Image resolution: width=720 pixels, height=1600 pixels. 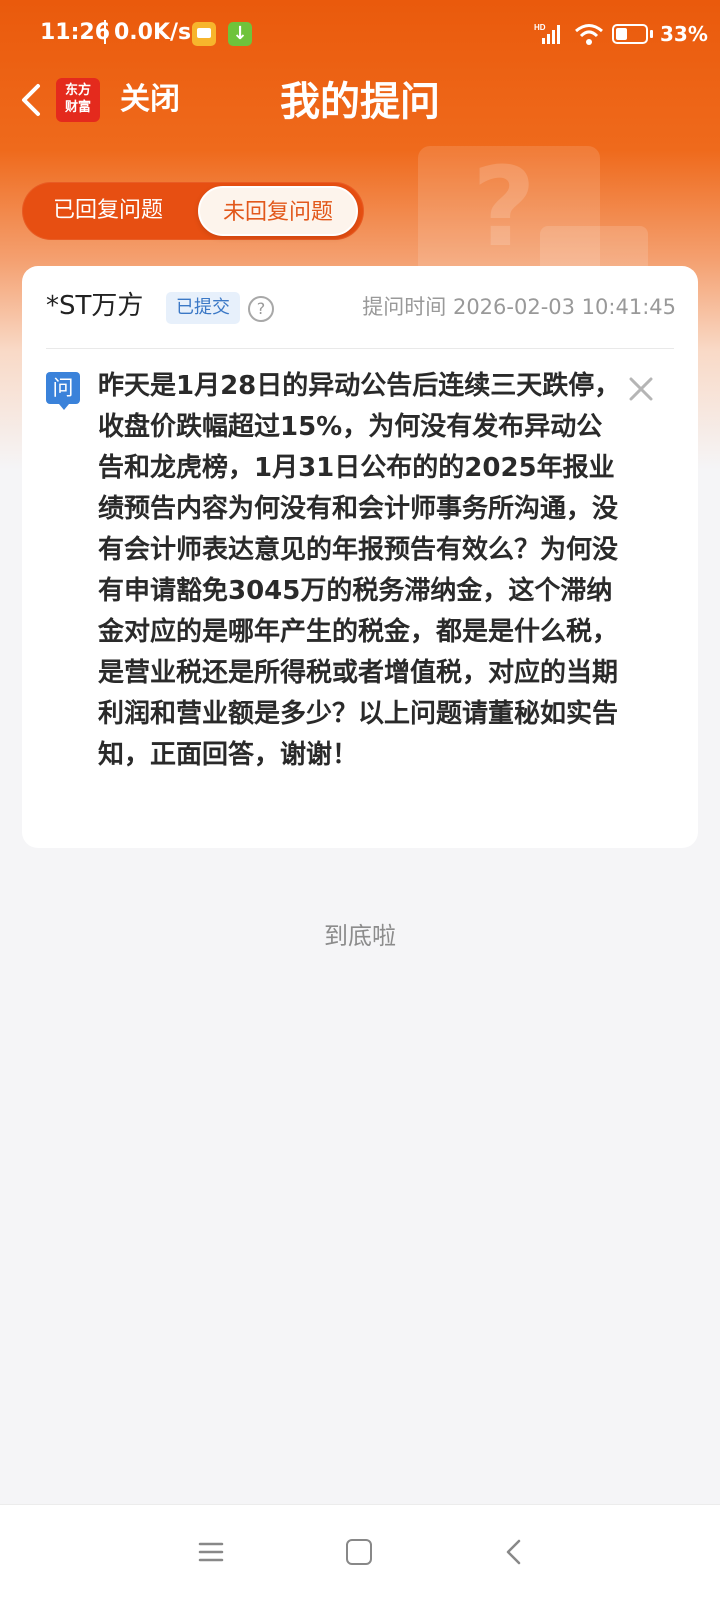 I want to click on status-time: 11:26, so click(x=75, y=32).